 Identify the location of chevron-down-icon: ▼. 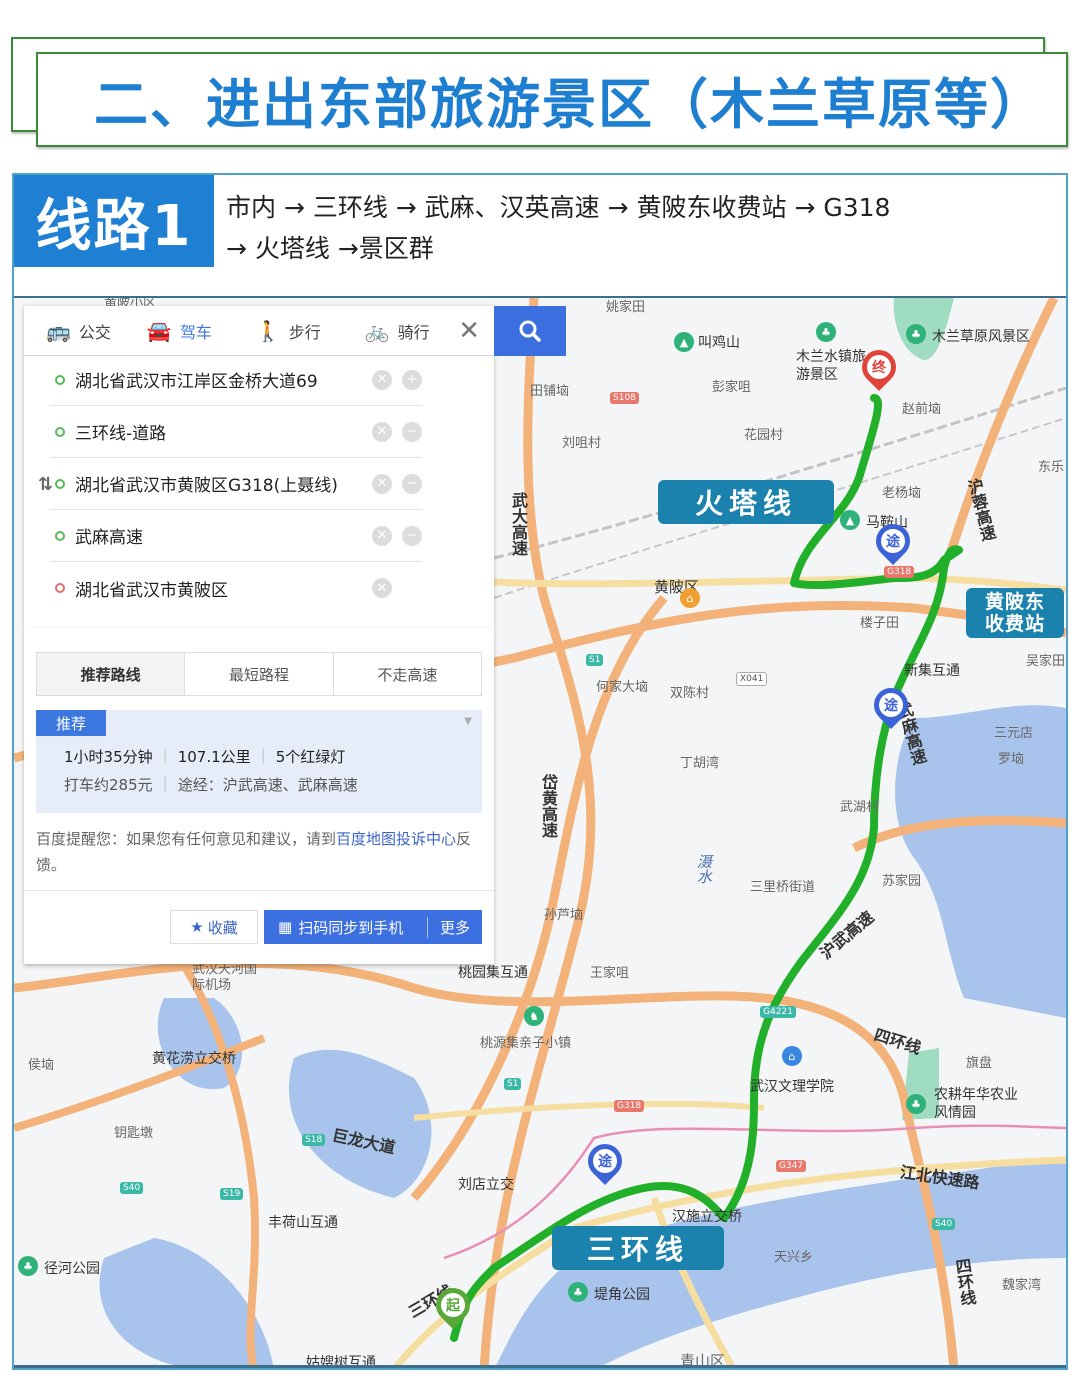
(468, 721).